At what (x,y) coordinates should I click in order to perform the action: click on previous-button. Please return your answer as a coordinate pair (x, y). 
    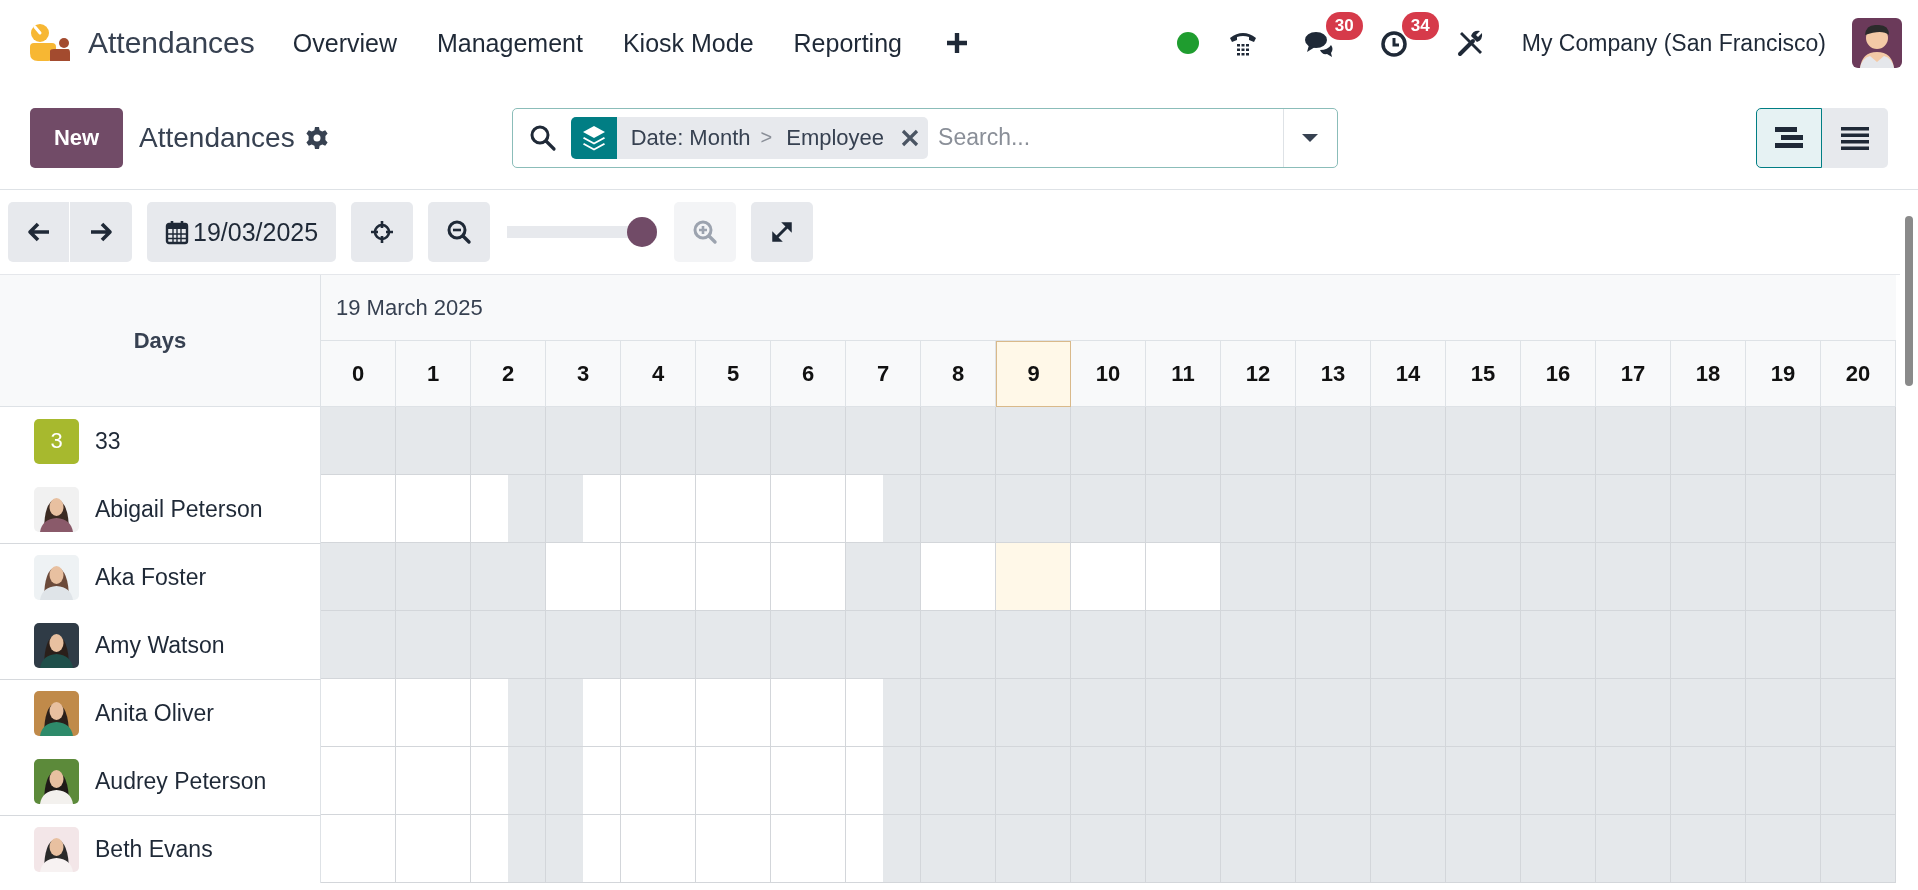
    Looking at the image, I should click on (39, 232).